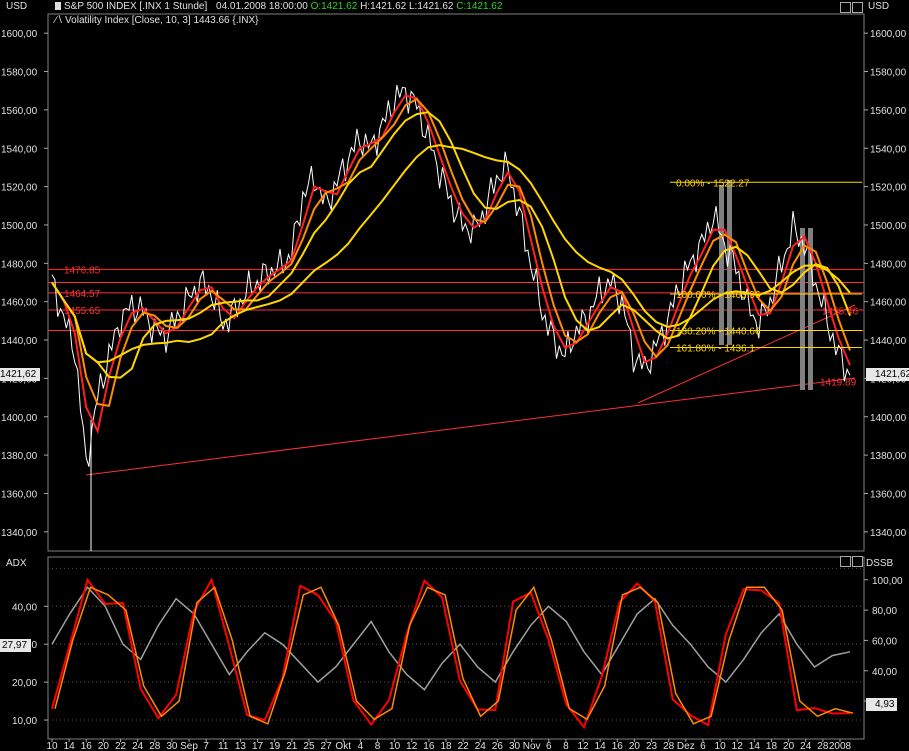  Describe the element at coordinates (686, 746) in the screenshot. I see `x-tick-label: Dez` at that location.